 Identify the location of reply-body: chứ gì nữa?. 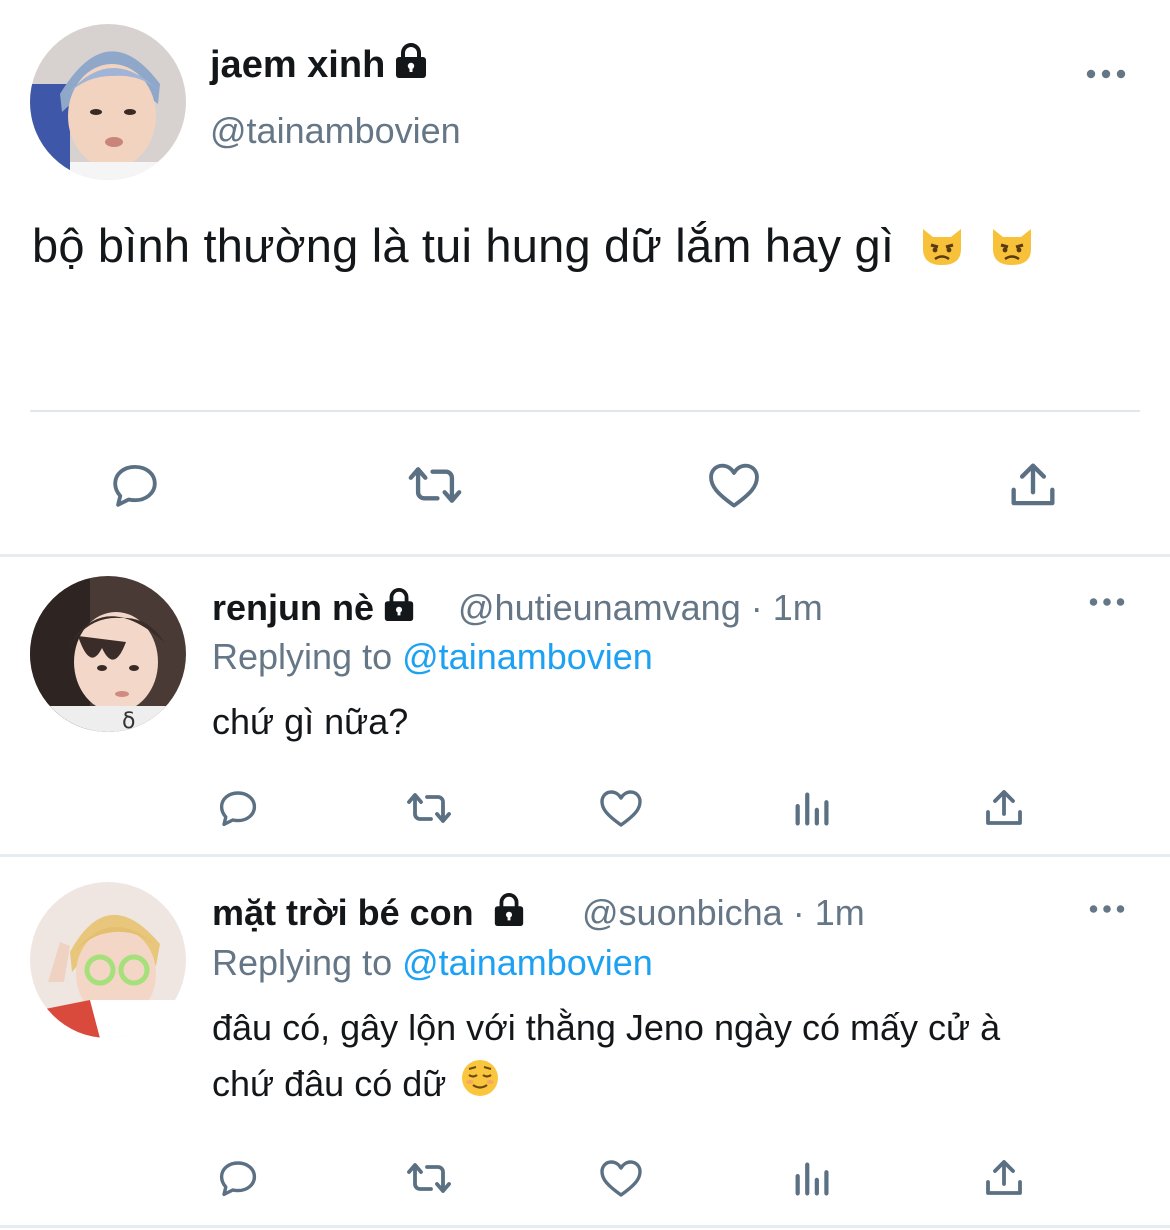
(310, 722).